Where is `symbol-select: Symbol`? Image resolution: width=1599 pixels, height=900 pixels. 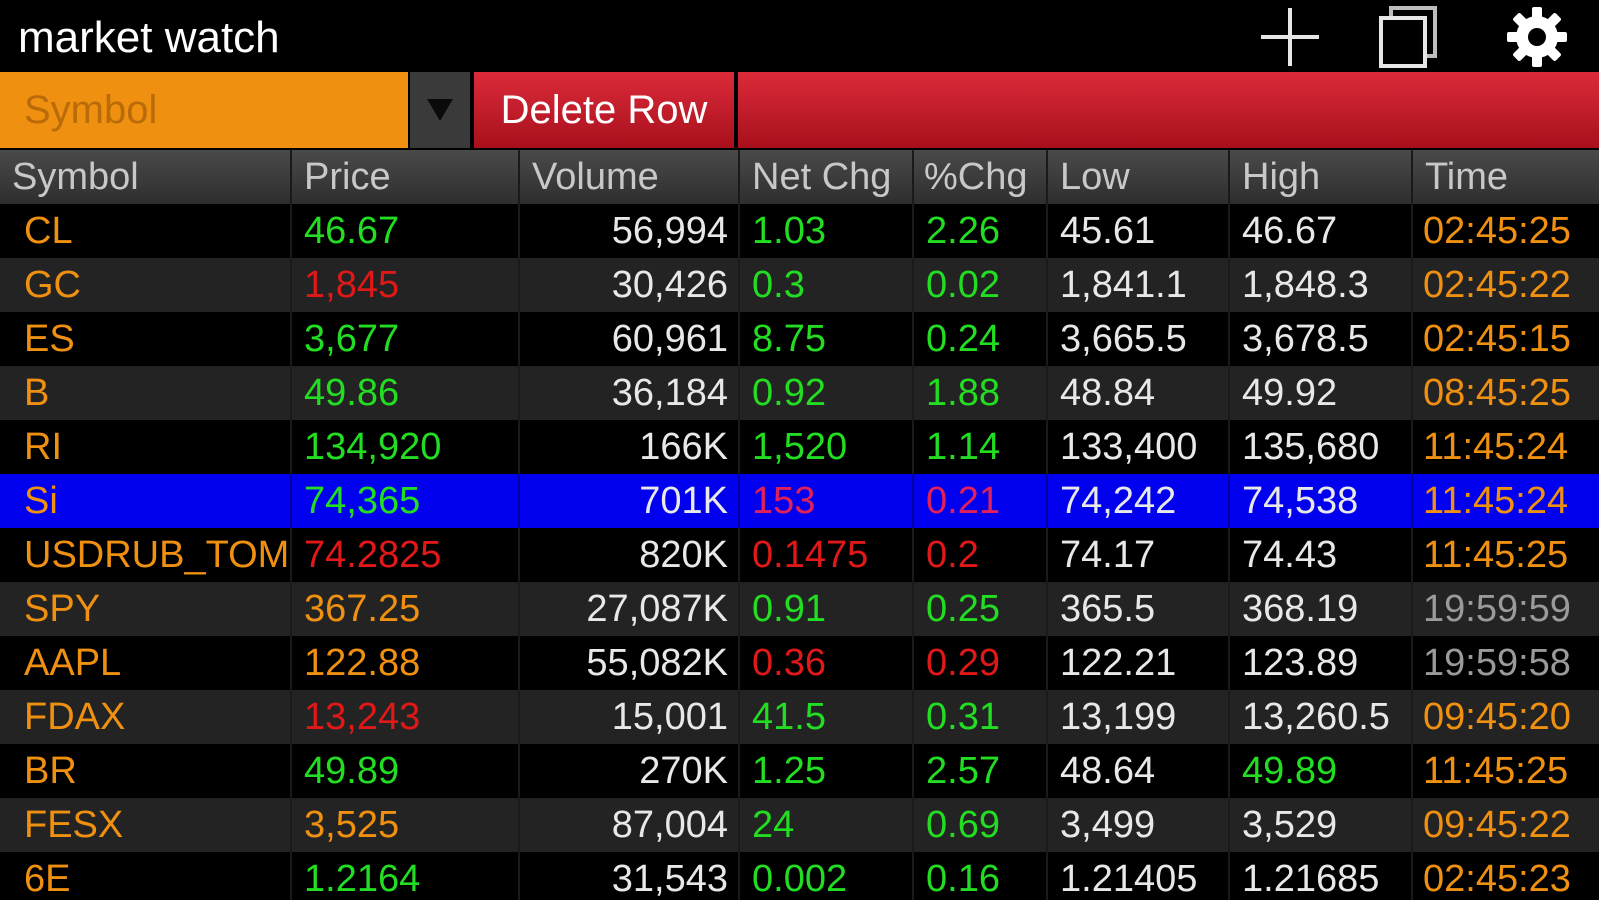
symbol-select: Symbol is located at coordinates (204, 110).